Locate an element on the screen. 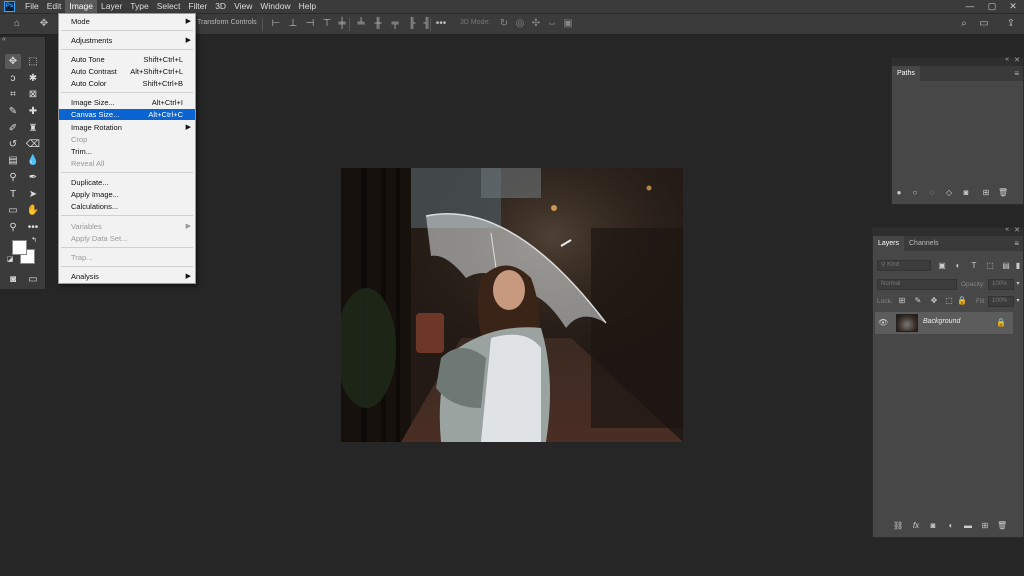 The width and height of the screenshot is (1024, 576). more-options-icon: ••• is located at coordinates (441, 24).